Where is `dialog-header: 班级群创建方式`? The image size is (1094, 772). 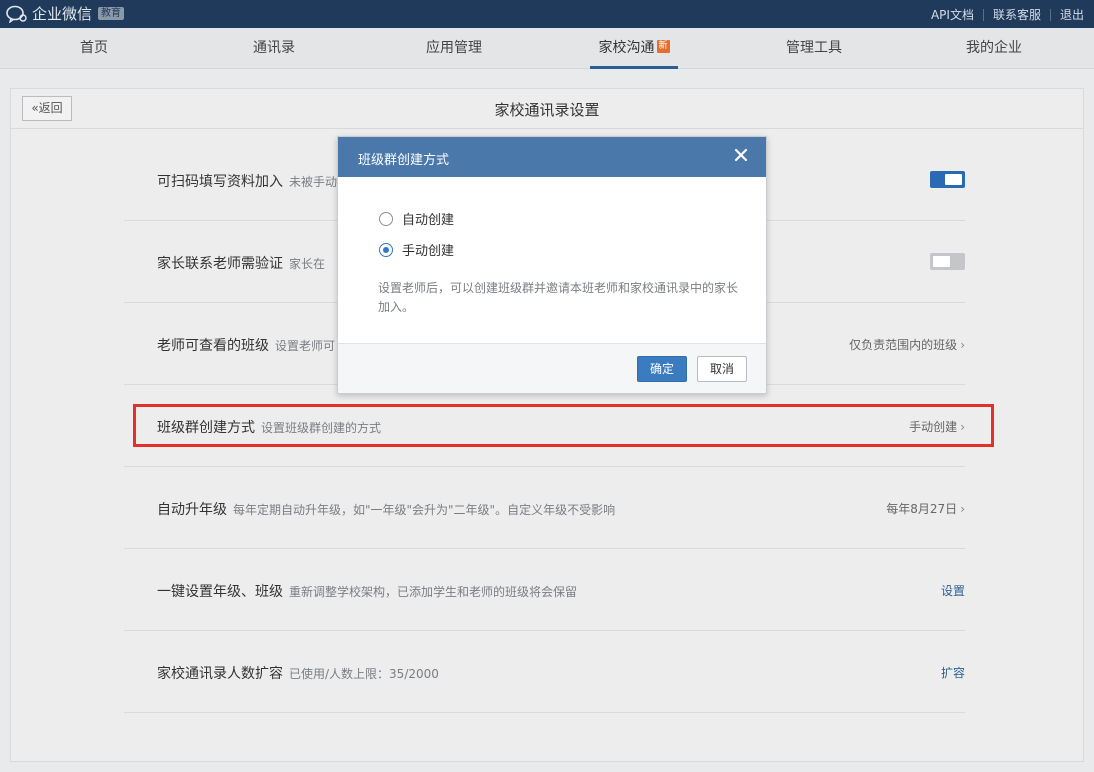 dialog-header: 班级群创建方式 is located at coordinates (552, 157).